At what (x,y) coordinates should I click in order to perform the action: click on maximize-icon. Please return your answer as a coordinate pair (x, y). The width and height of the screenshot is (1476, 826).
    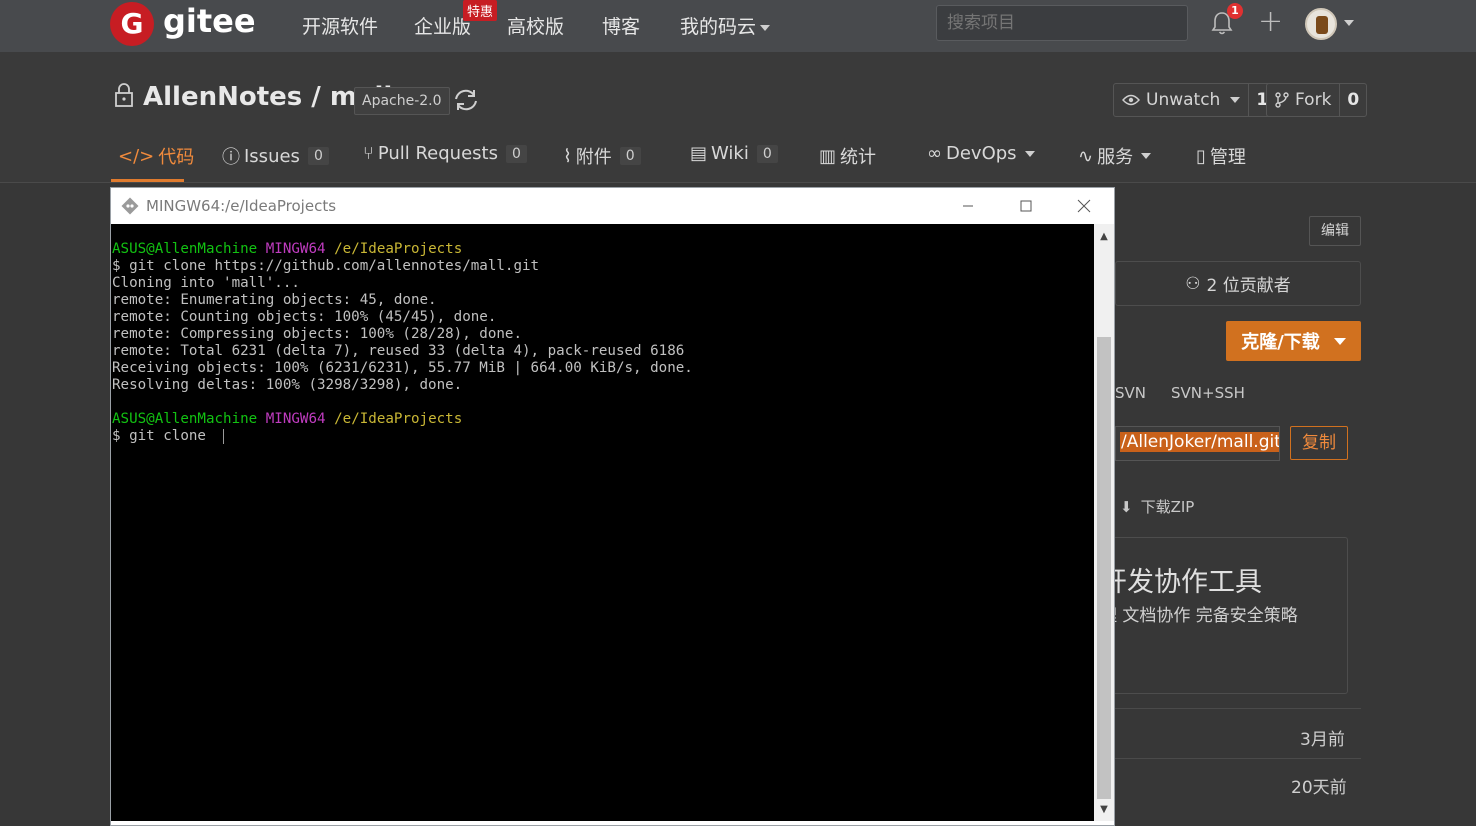
    Looking at the image, I should click on (1026, 206).